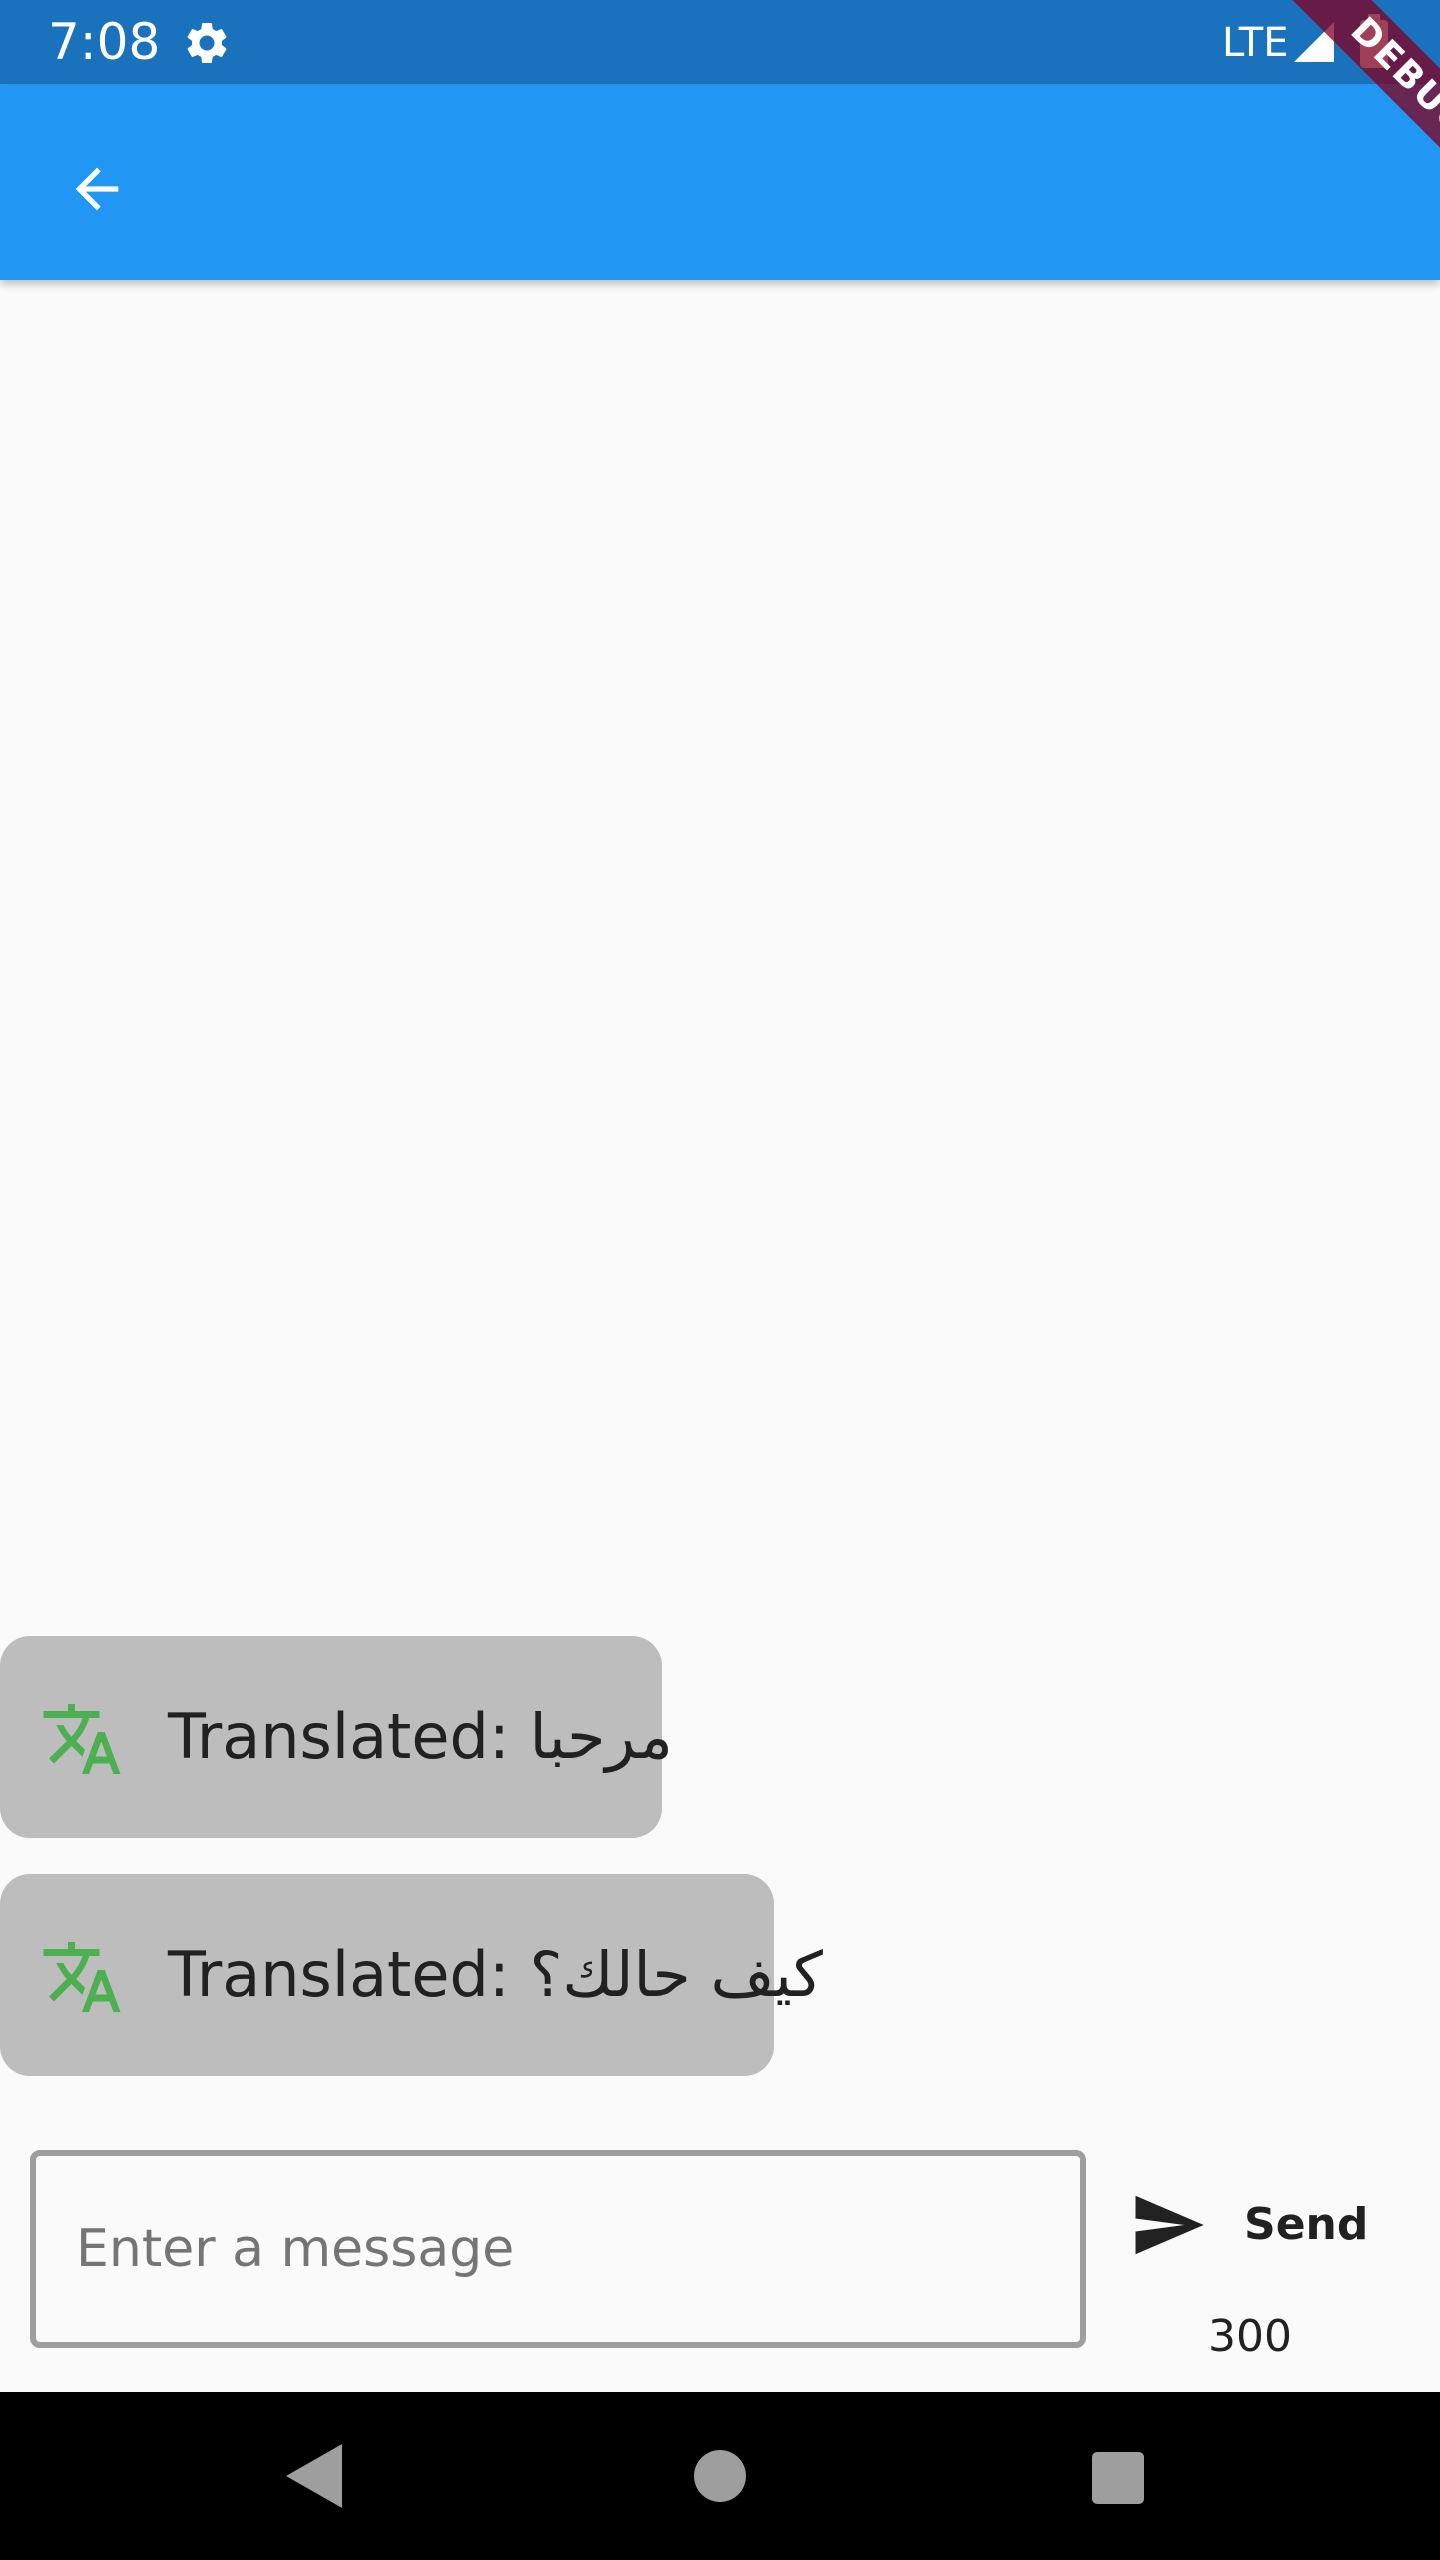 The width and height of the screenshot is (1440, 2560). Describe the element at coordinates (316, 2476) in the screenshot. I see `nav-back-icon` at that location.